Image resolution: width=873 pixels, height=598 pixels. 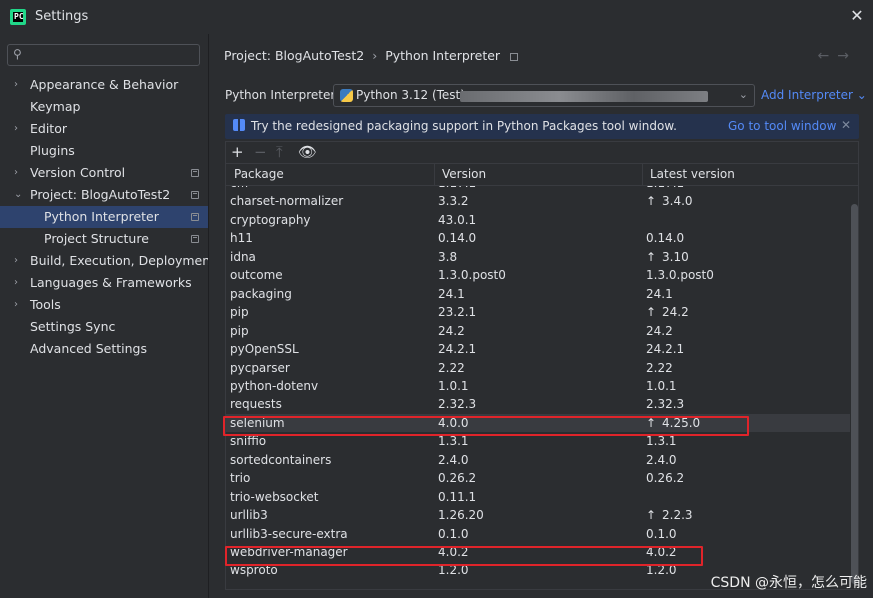 What do you see at coordinates (538, 331) in the screenshot?
I see `table-row: pip 24.2 24.2` at bounding box center [538, 331].